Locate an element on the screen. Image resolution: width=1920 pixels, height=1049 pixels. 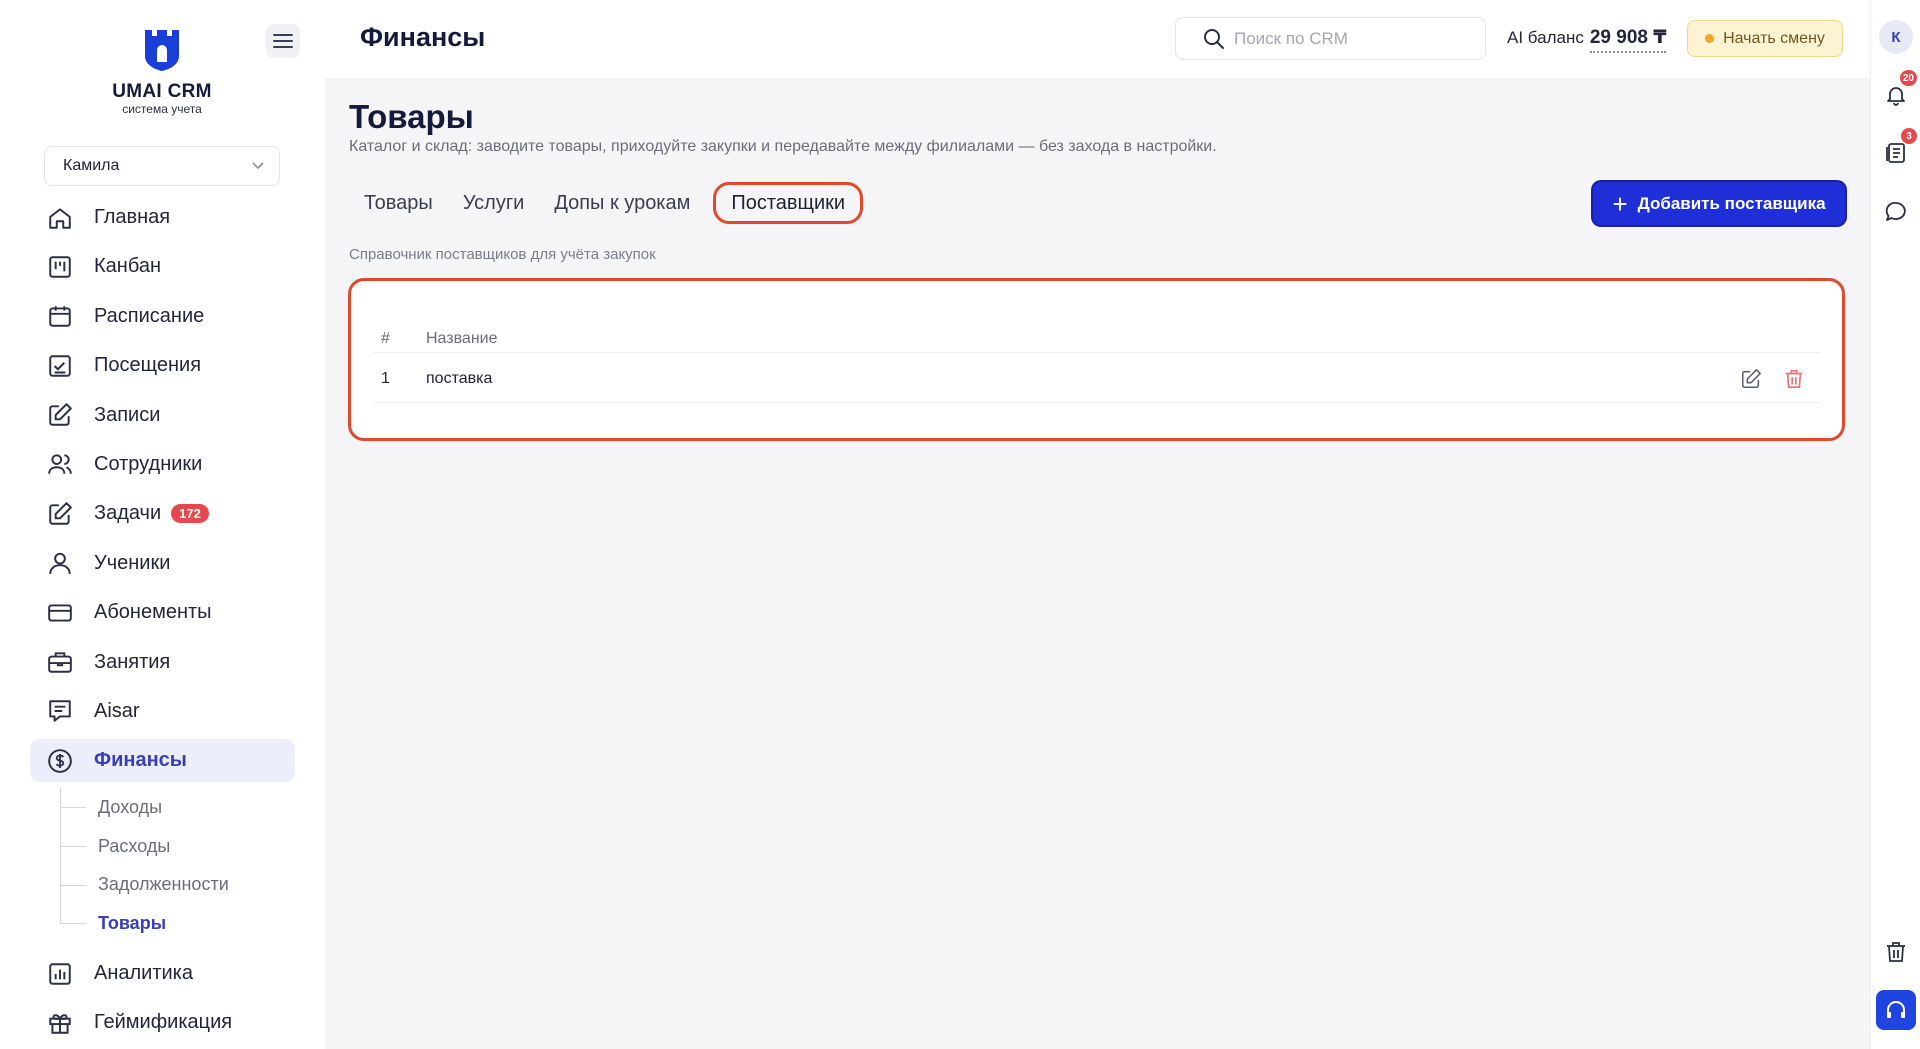
documents-badge: 3 is located at coordinates (1909, 136).